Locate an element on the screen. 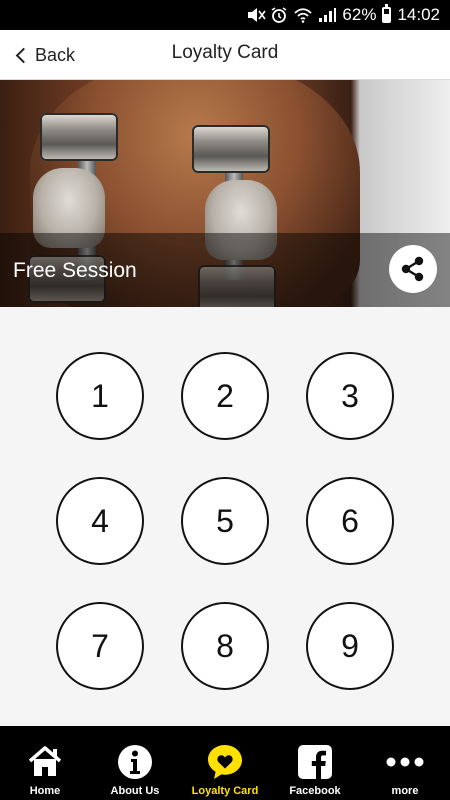  wifi-icon is located at coordinates (303, 15).